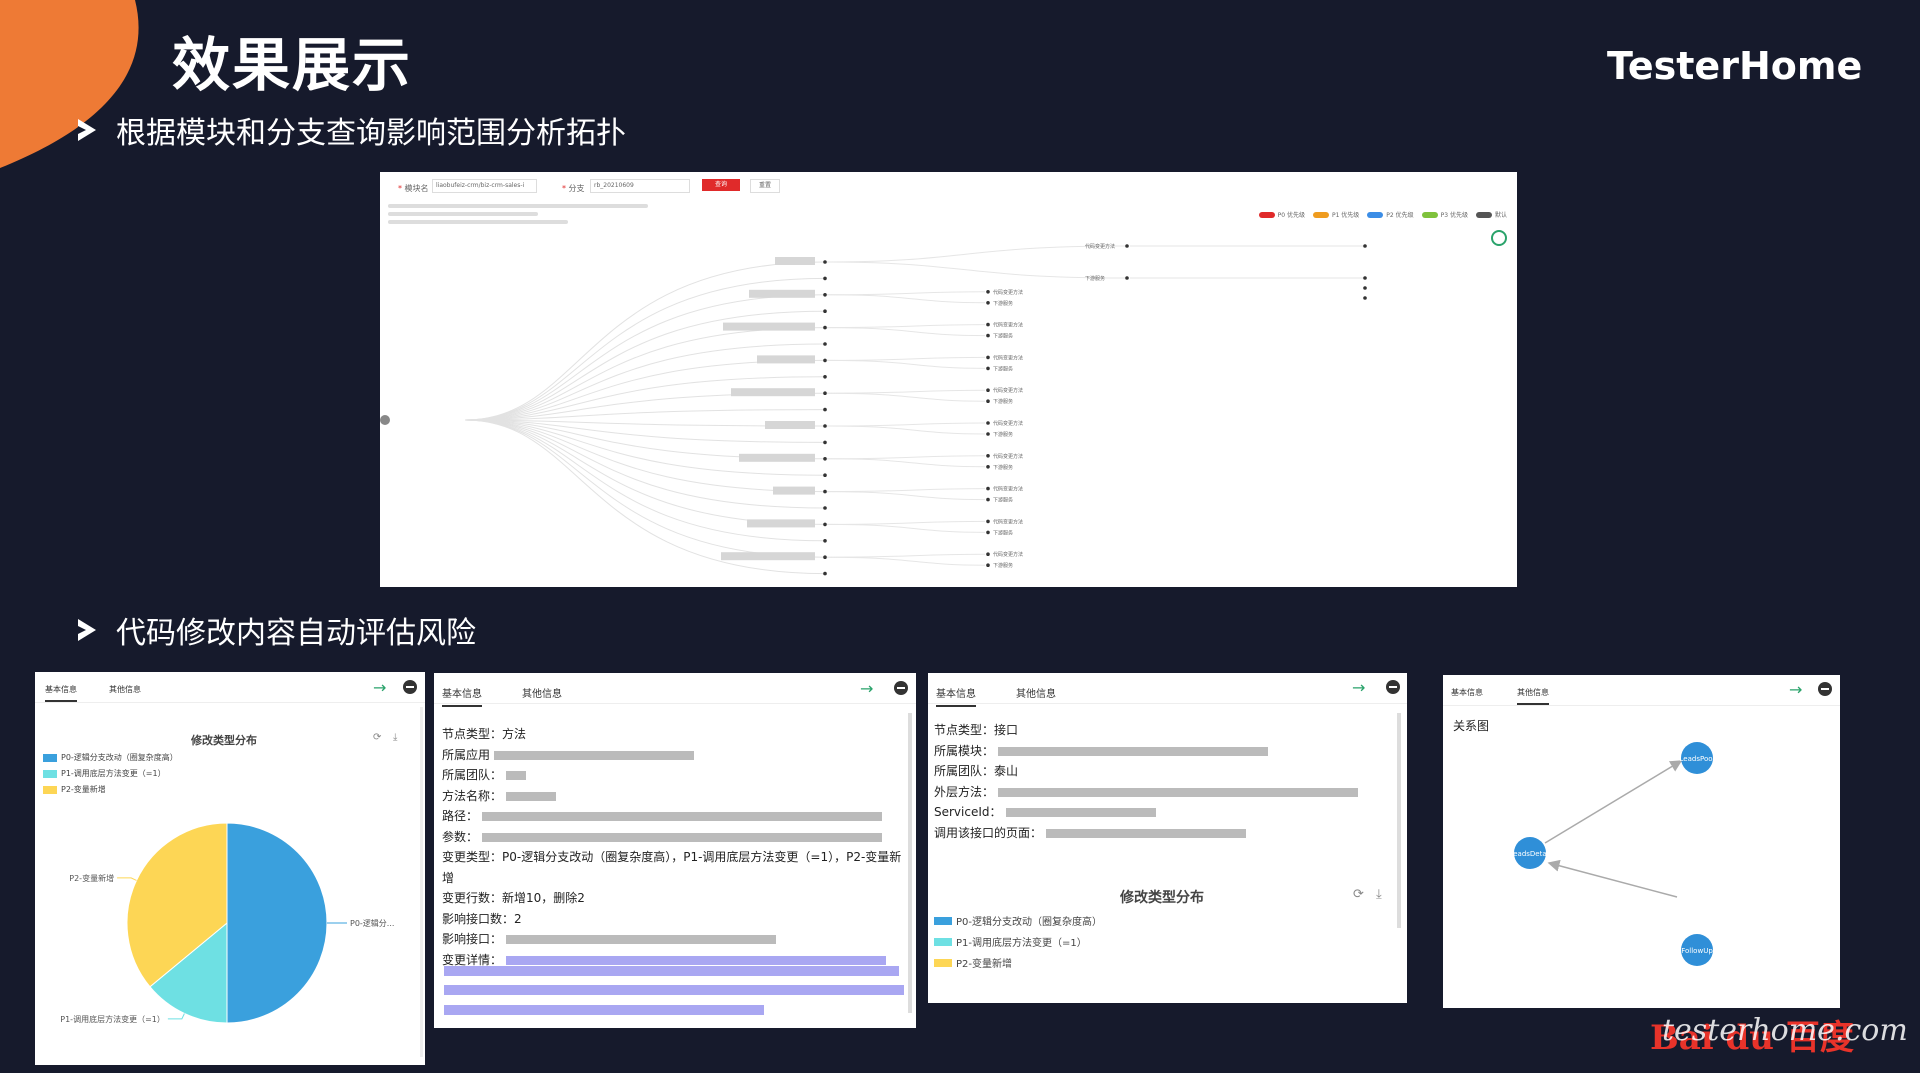  Describe the element at coordinates (1499, 238) in the screenshot. I see `eye-icon` at that location.